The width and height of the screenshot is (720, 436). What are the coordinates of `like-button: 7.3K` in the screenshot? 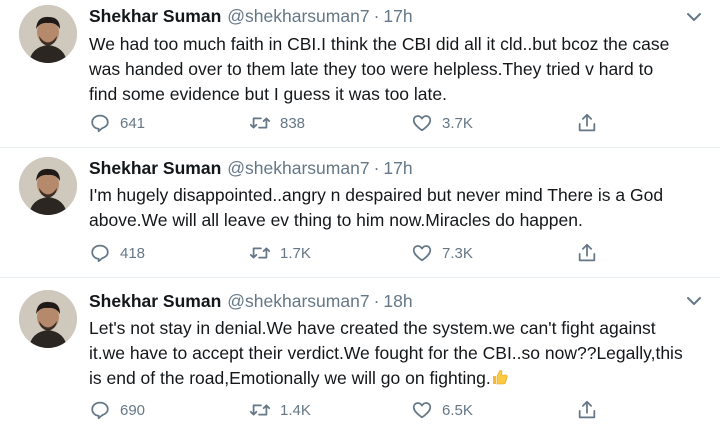 It's located at (442, 253).